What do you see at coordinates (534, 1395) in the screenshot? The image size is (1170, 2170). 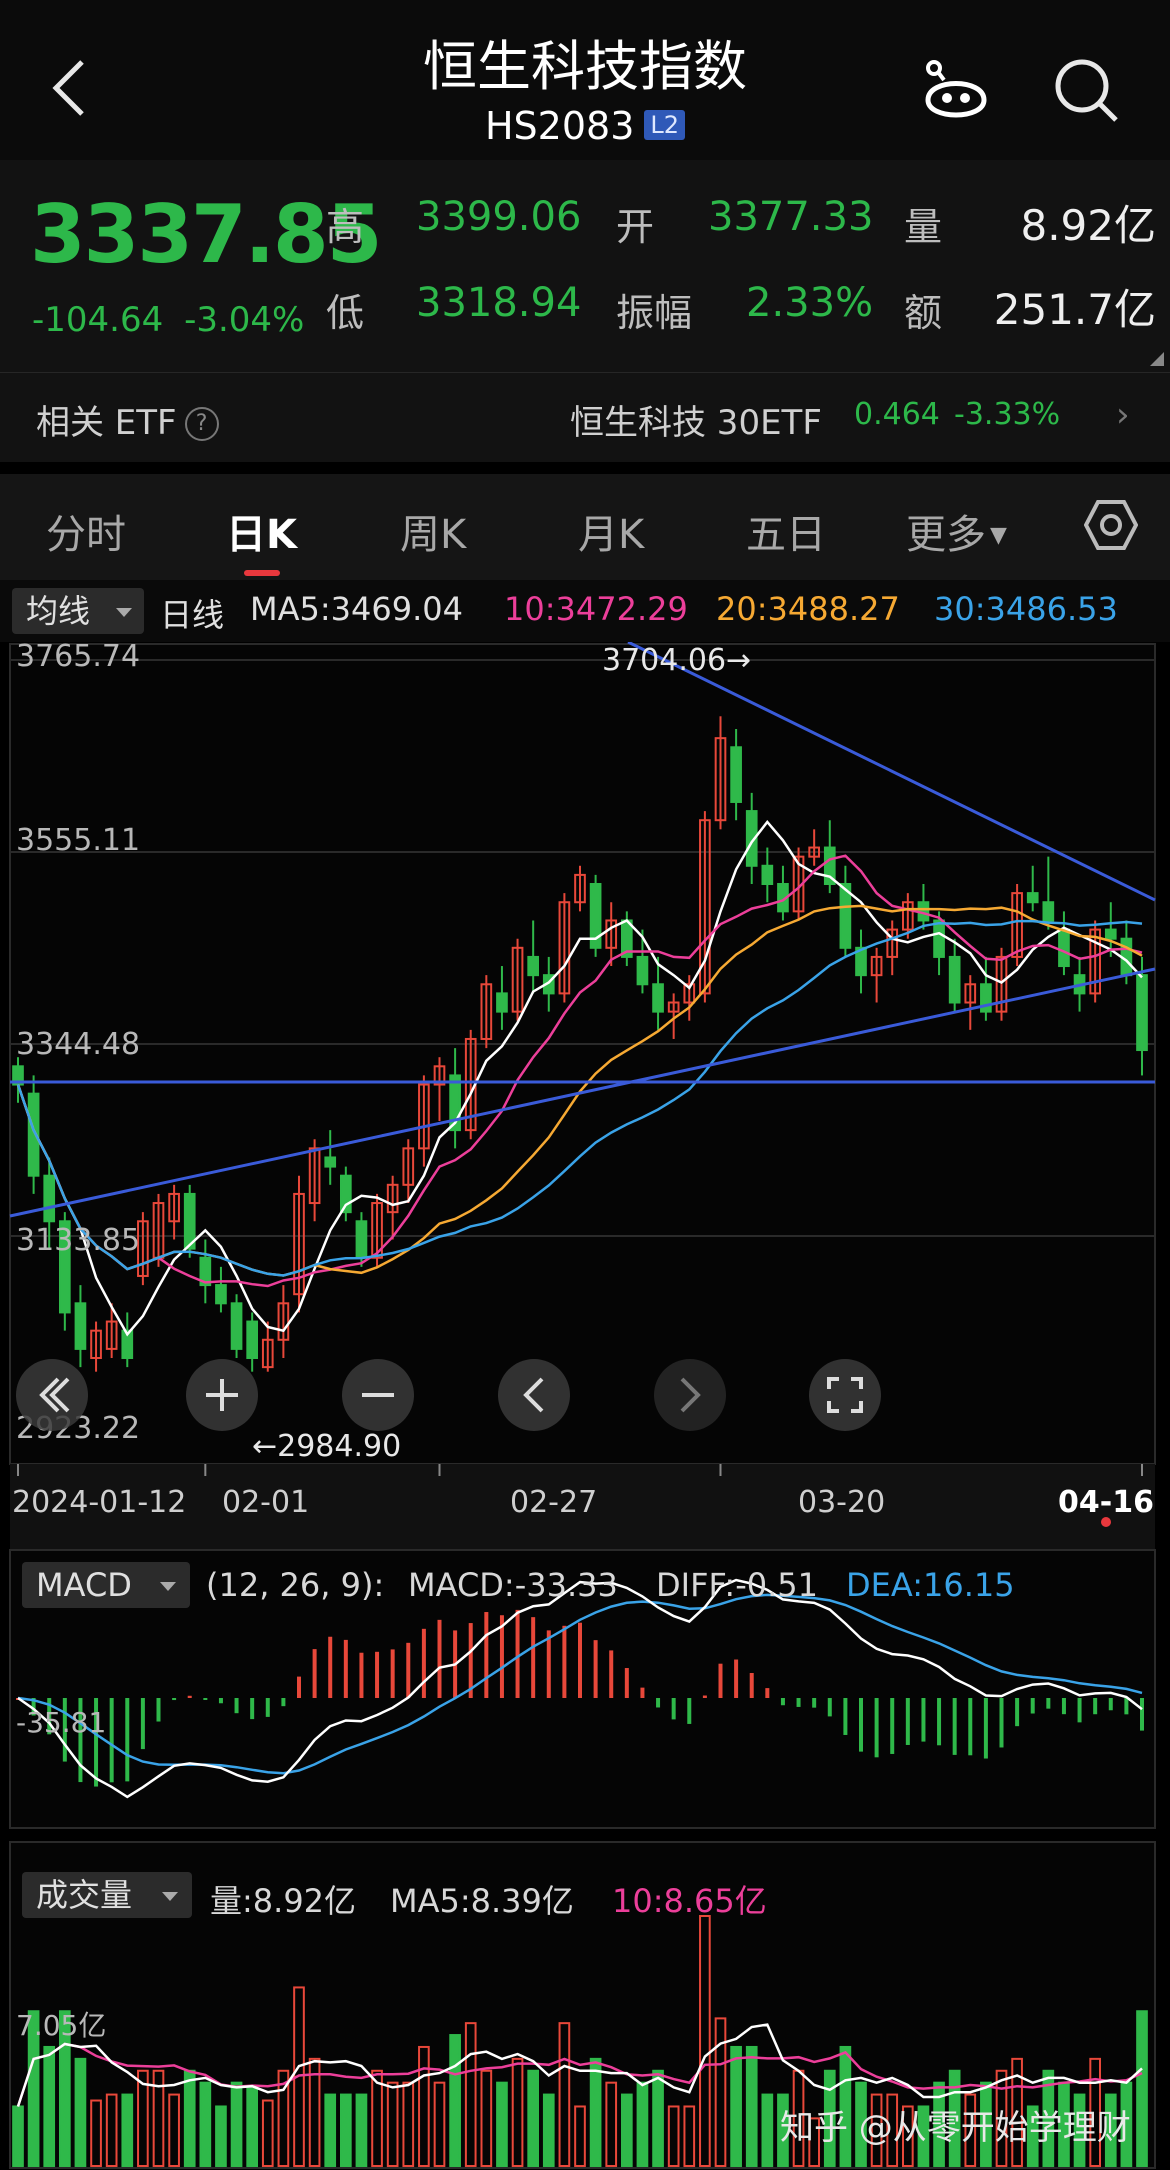 I see `scroll-left-button` at bounding box center [534, 1395].